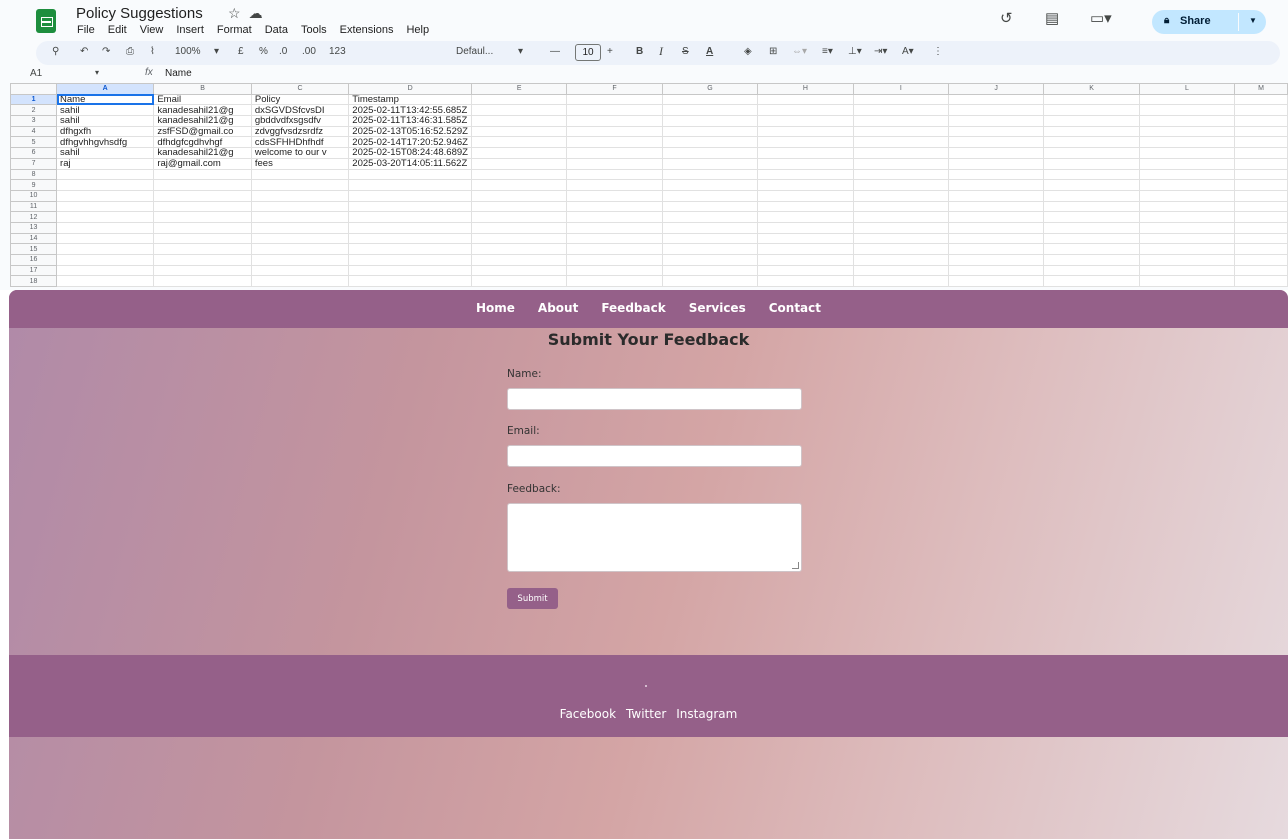  Describe the element at coordinates (105, 131) in the screenshot. I see `cell: dfhgxfh` at that location.